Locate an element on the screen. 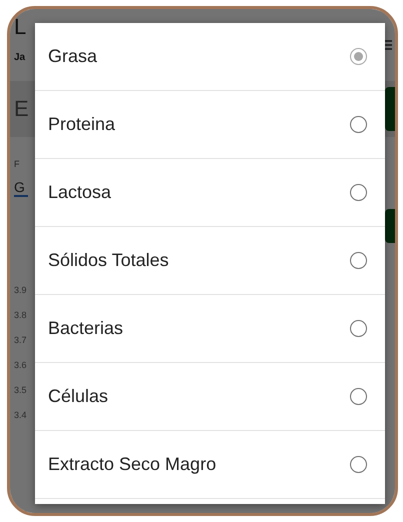  option-item: Sólidos Totales is located at coordinates (210, 261).